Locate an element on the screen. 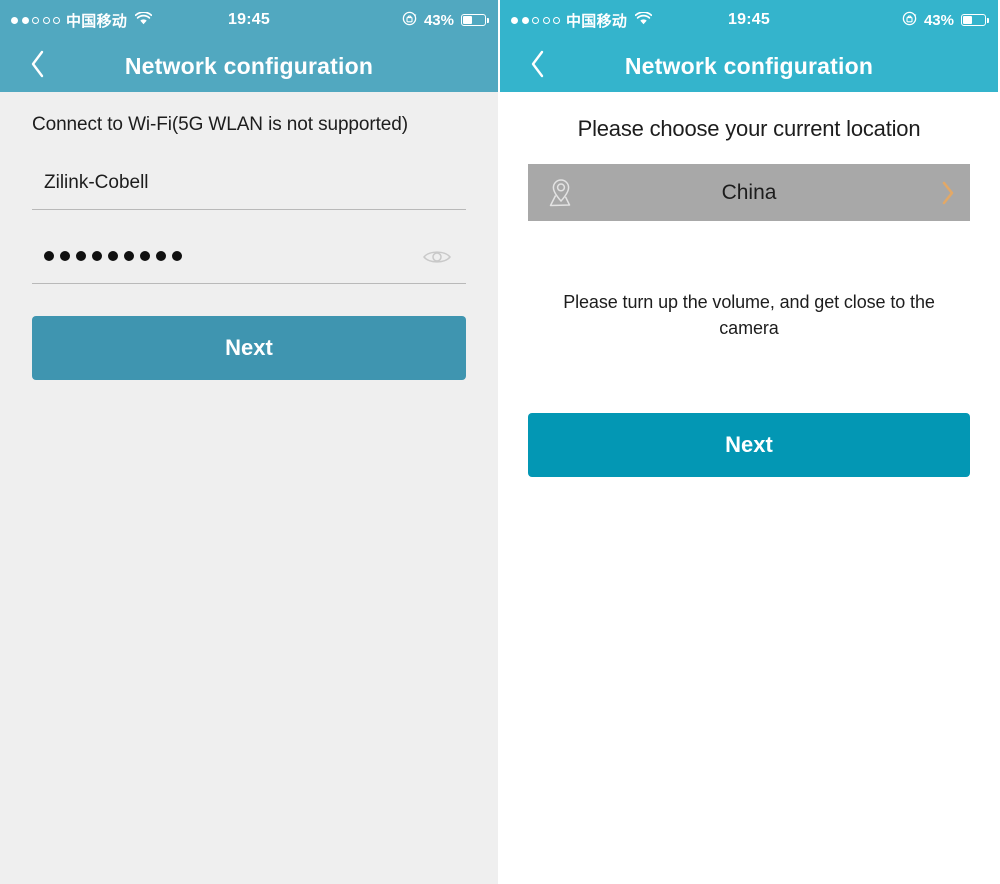 The height and width of the screenshot is (884, 1000). back-button-right is located at coordinates (537, 66).